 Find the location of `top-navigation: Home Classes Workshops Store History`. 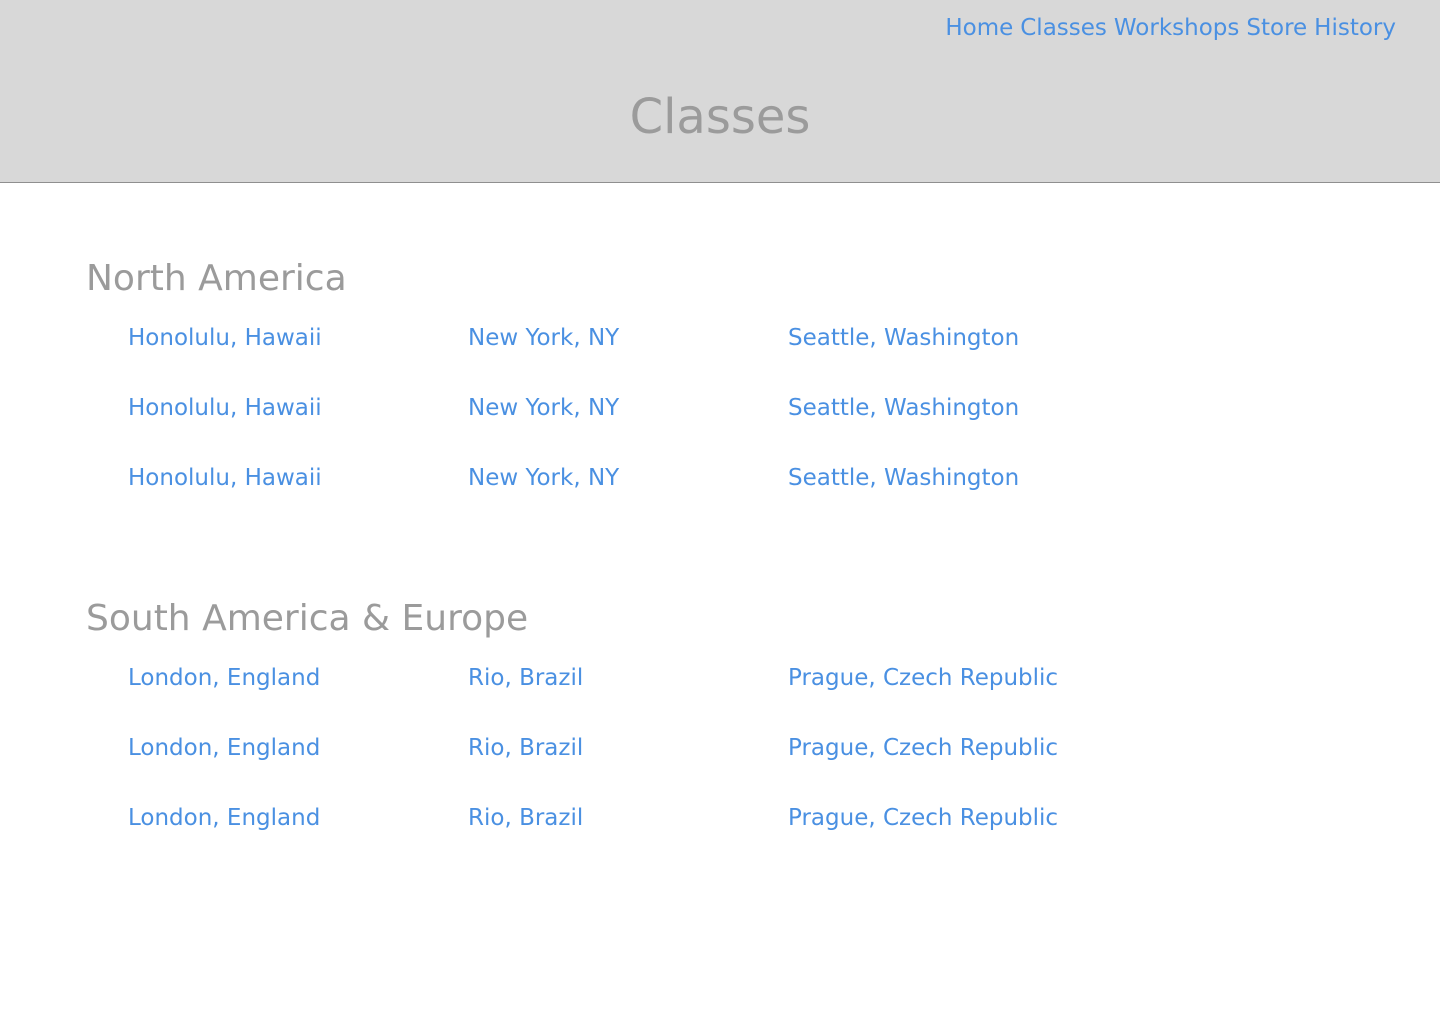

top-navigation: Home Classes Workshops Store History is located at coordinates (1170, 28).